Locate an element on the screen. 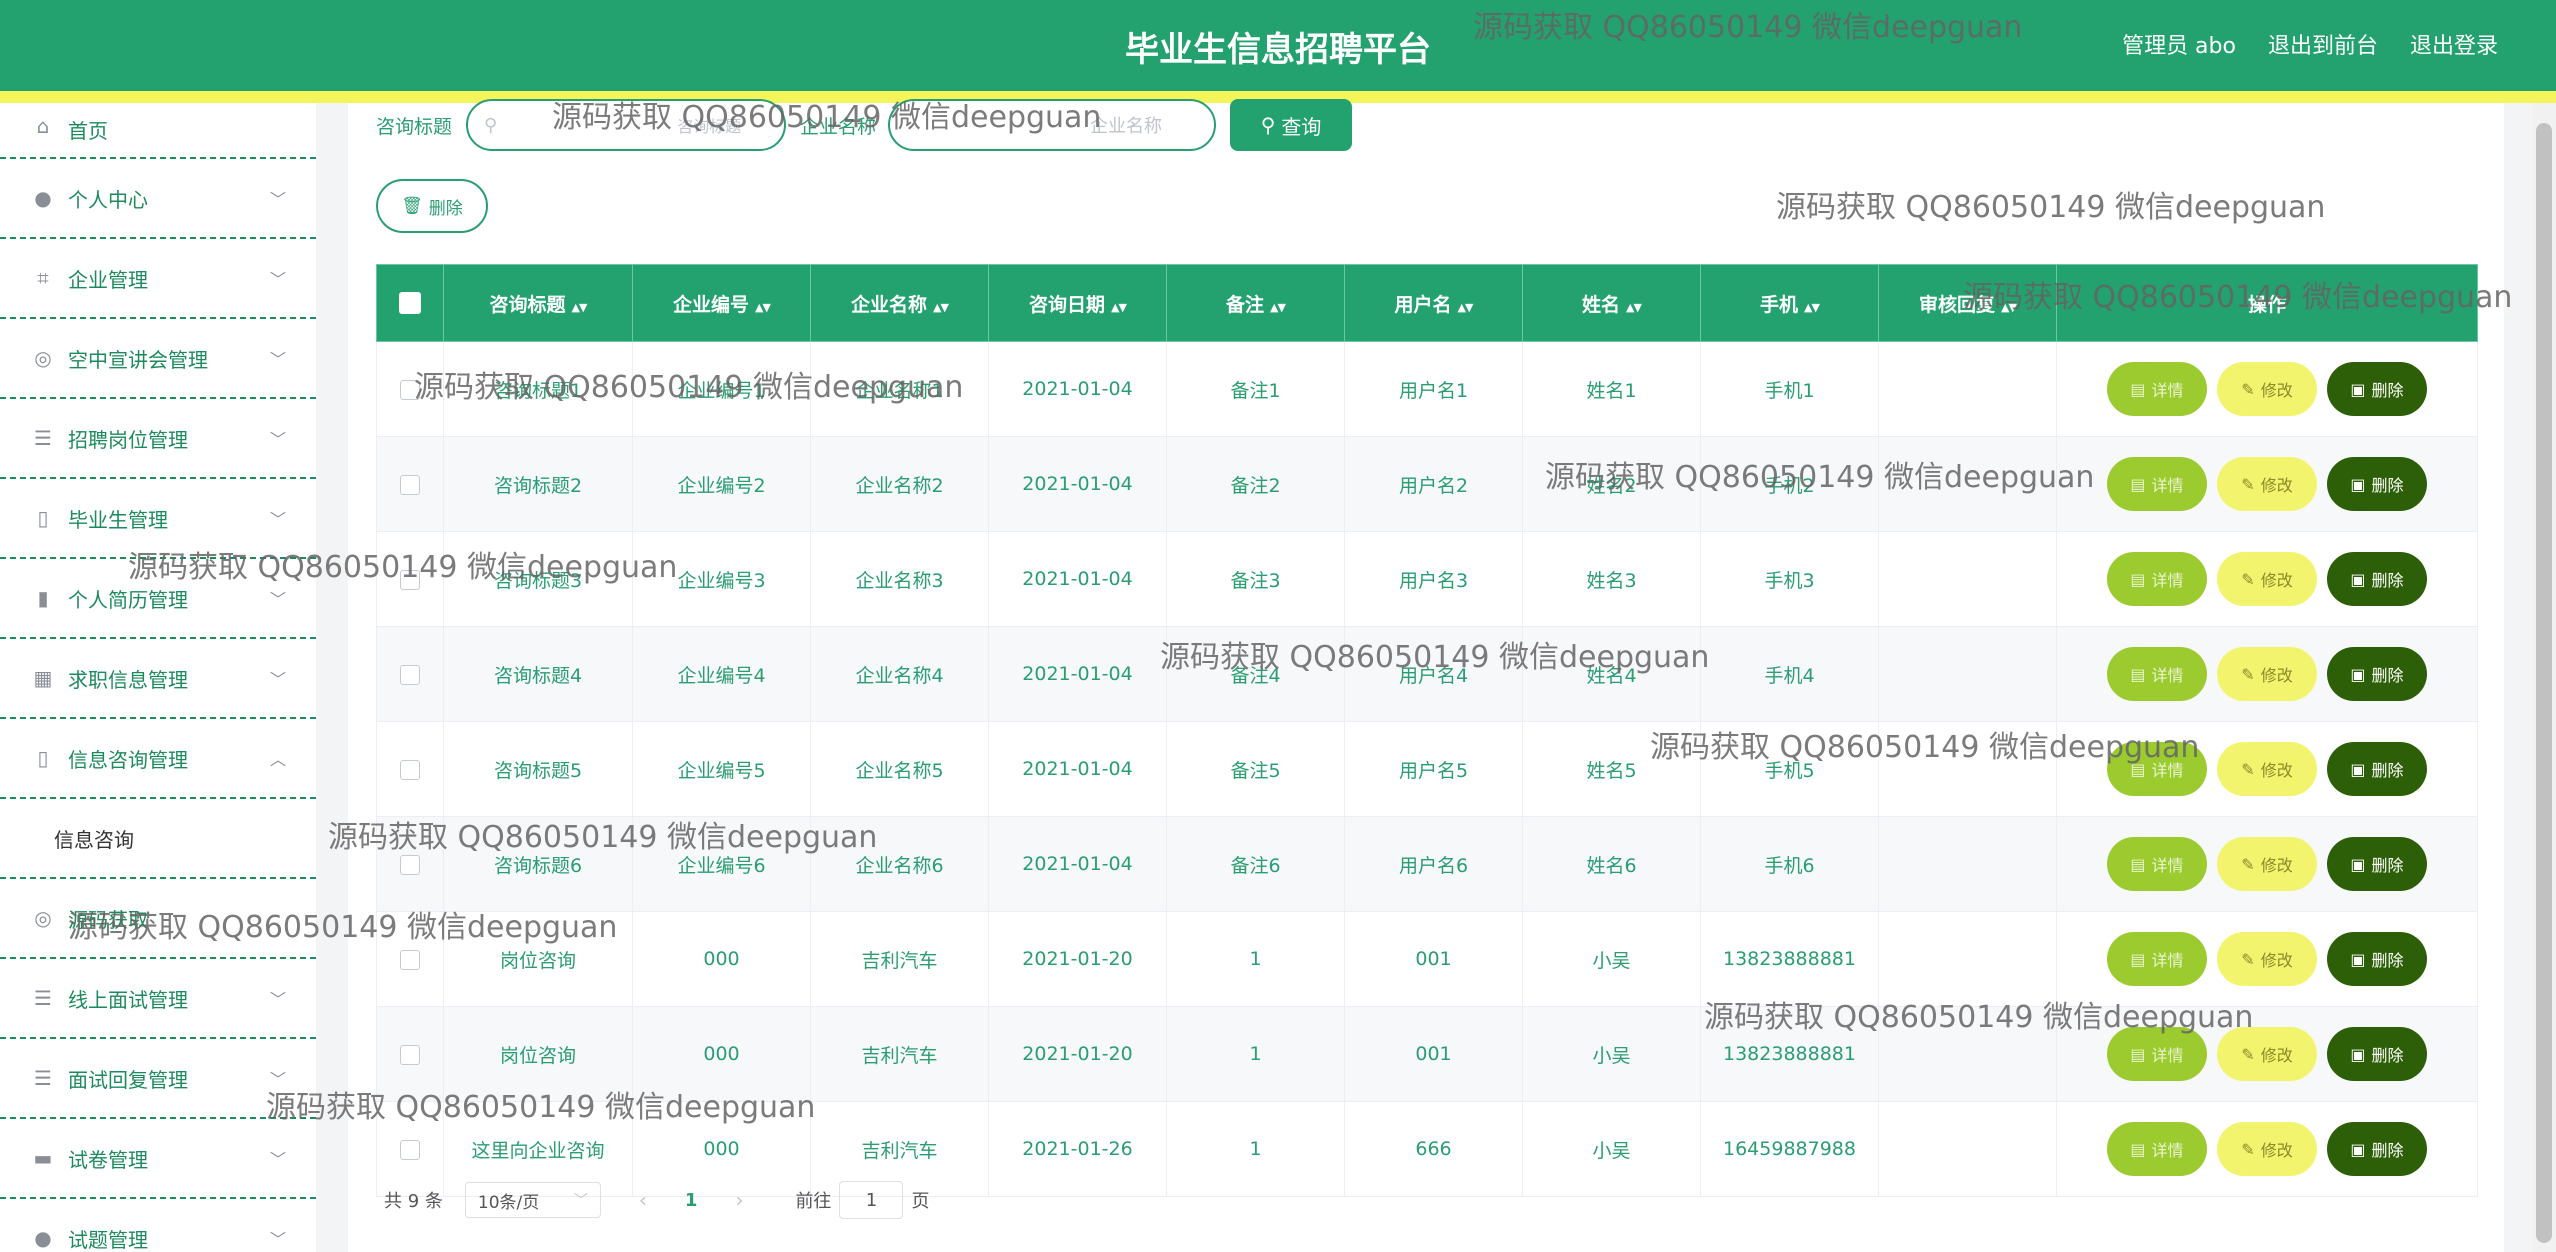 The image size is (2556, 1252). title-search-input: ⚲ 咨询标题 is located at coordinates (626, 125).